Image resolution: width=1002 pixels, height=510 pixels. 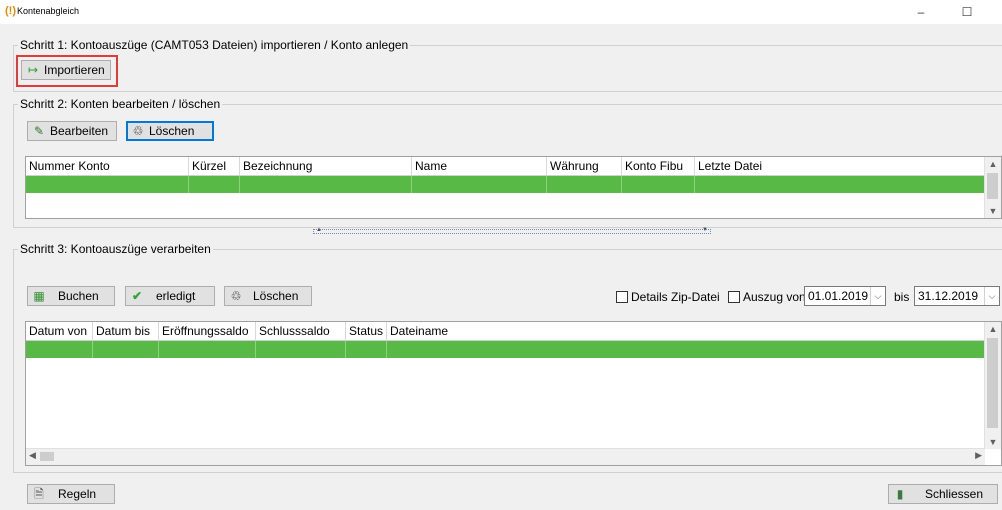 I want to click on ledger-icon: ▦, so click(x=39, y=296).